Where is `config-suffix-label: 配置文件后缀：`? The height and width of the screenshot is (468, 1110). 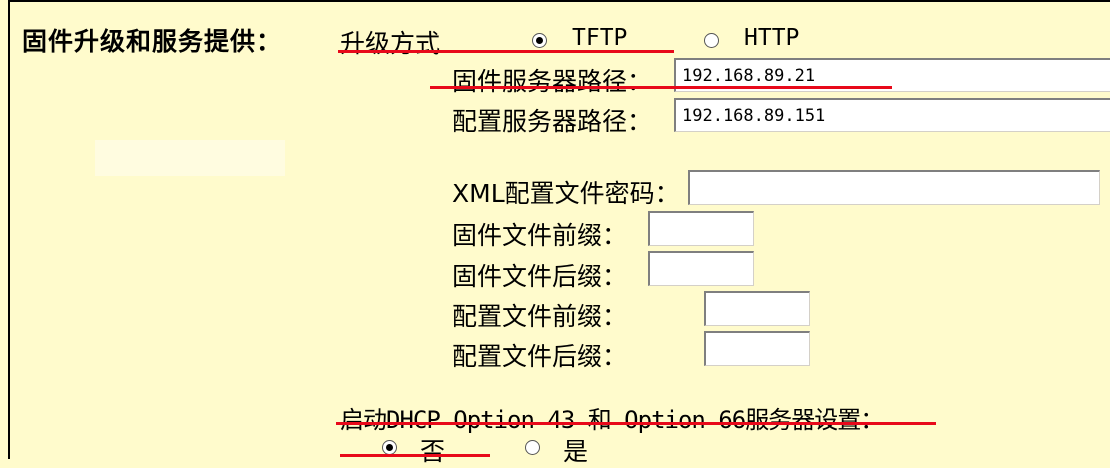 config-suffix-label: 配置文件后缀： is located at coordinates (540, 356).